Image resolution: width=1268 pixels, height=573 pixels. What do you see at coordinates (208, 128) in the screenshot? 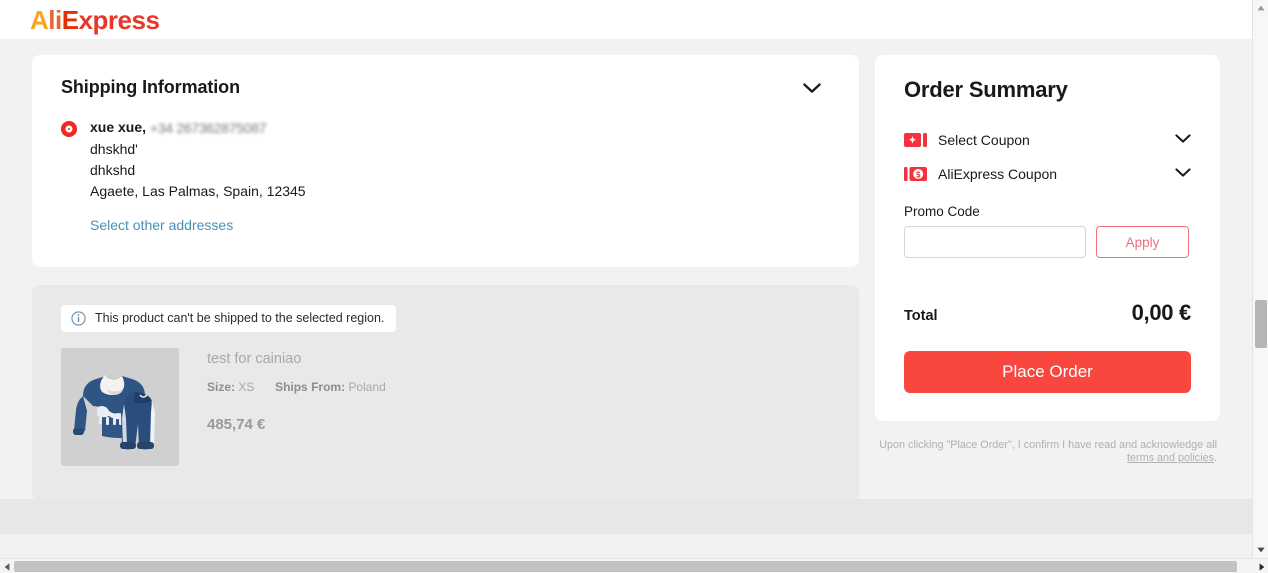
I see `address-phone: +34 267362875087` at bounding box center [208, 128].